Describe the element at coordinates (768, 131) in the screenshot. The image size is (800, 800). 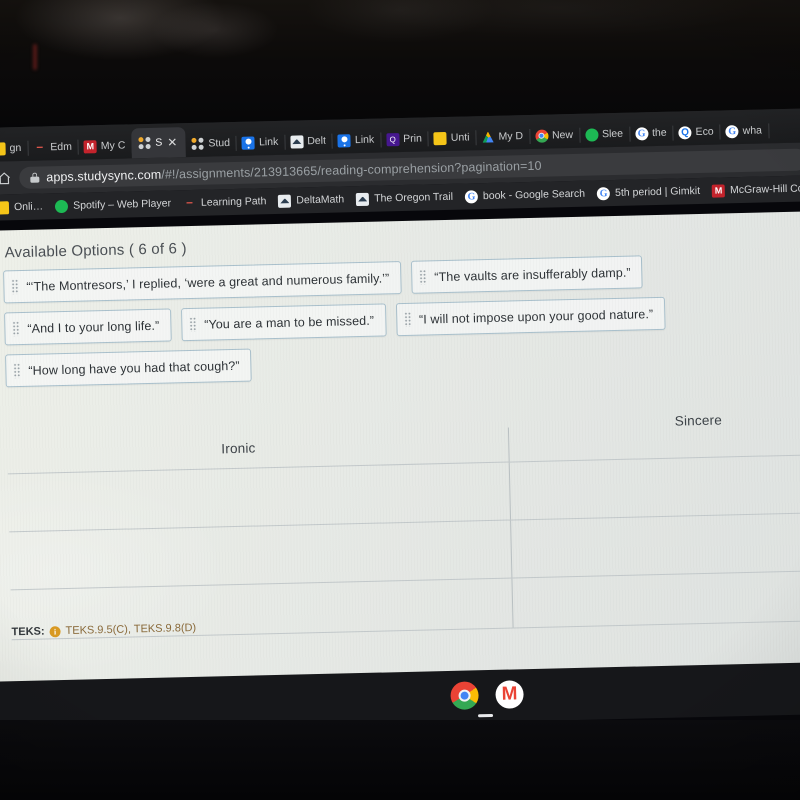
I see `tab-separator` at that location.